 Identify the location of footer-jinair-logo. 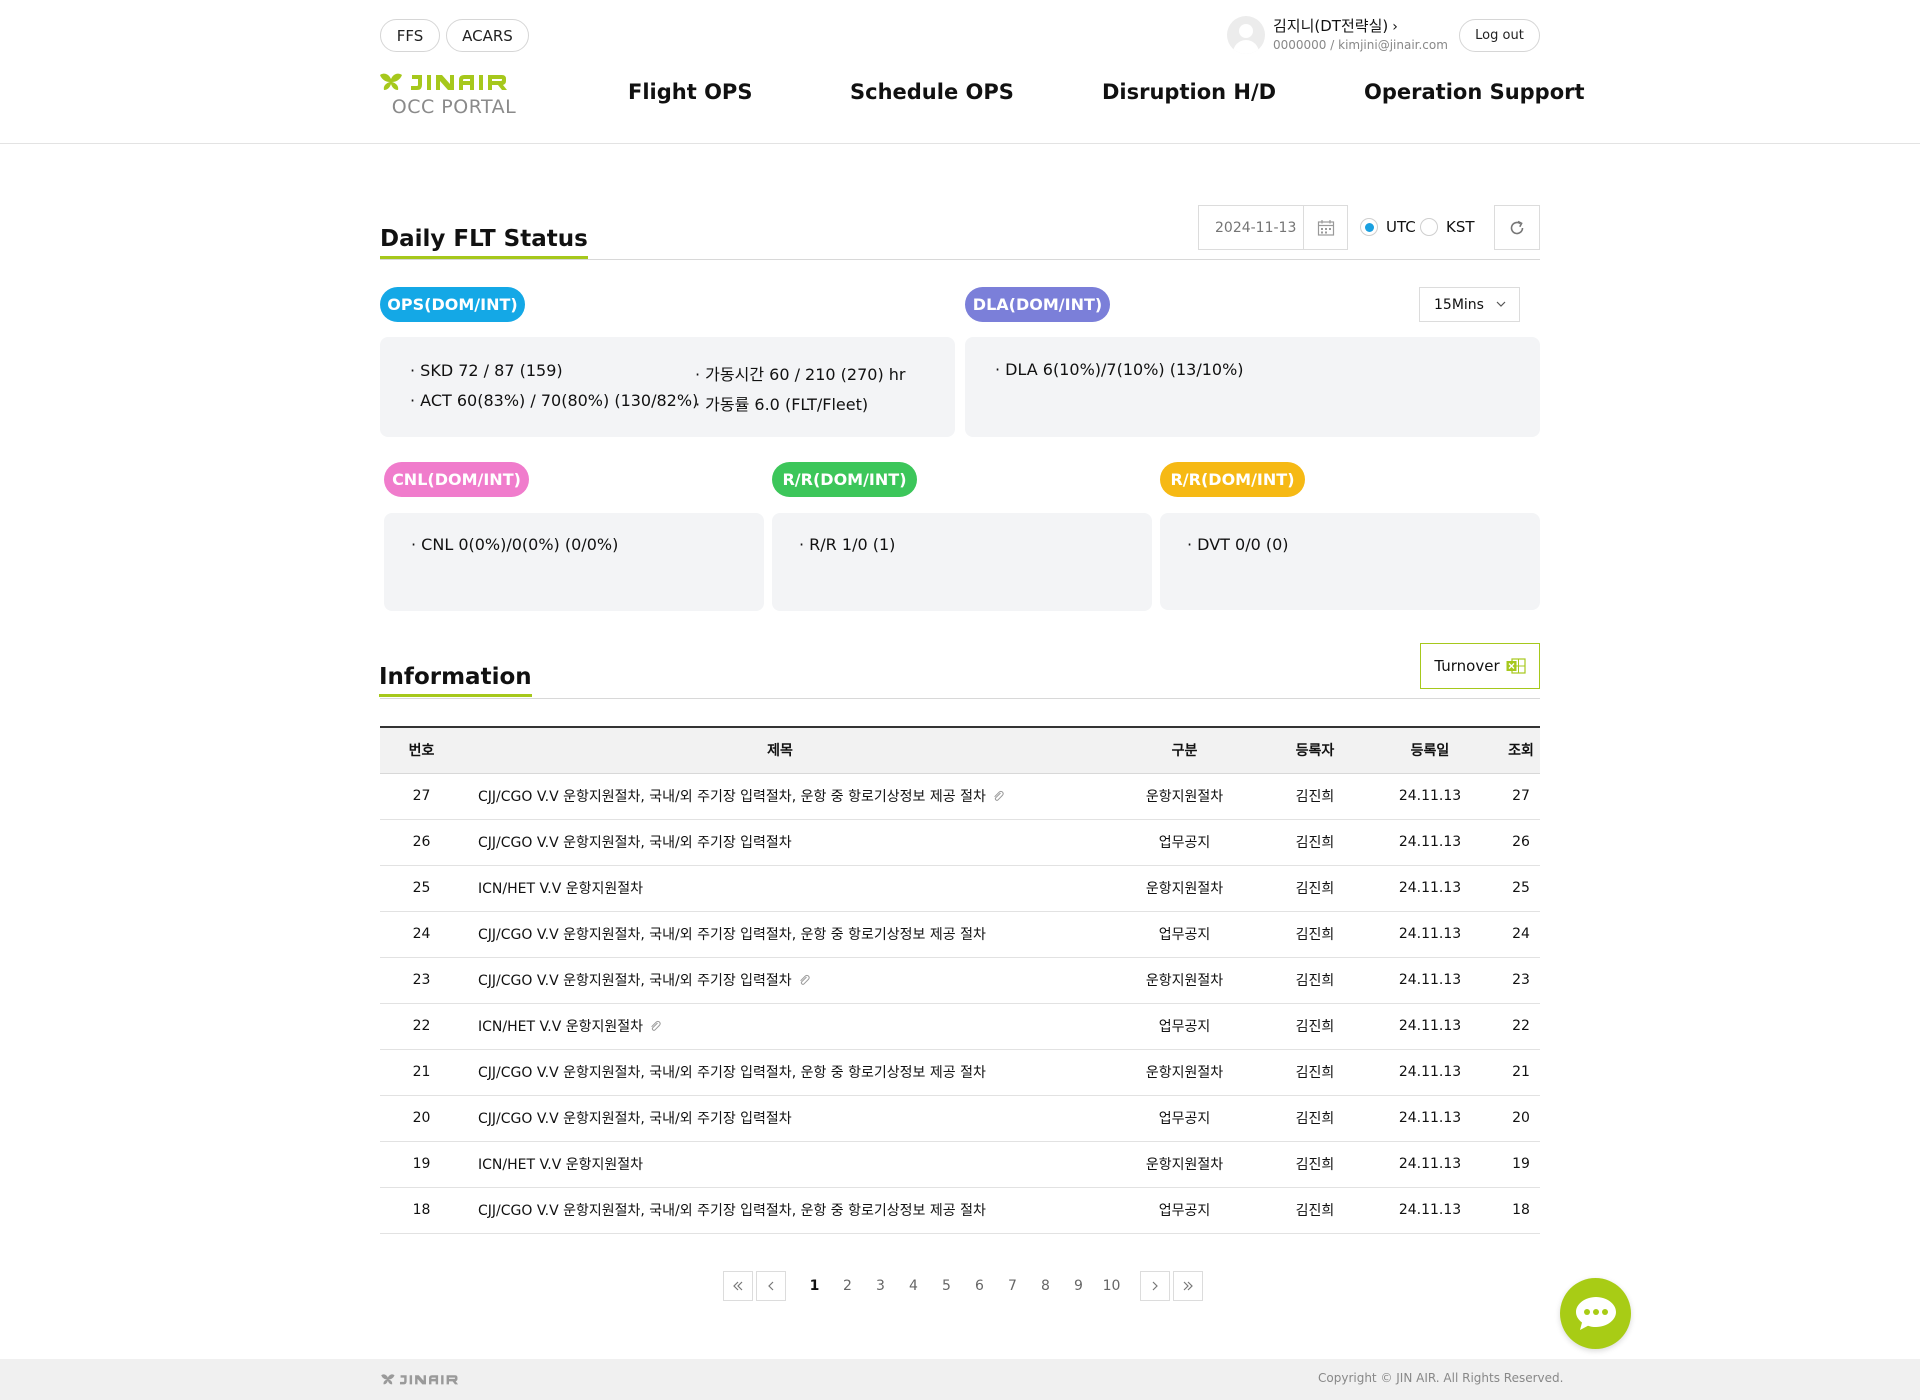
(426, 1381).